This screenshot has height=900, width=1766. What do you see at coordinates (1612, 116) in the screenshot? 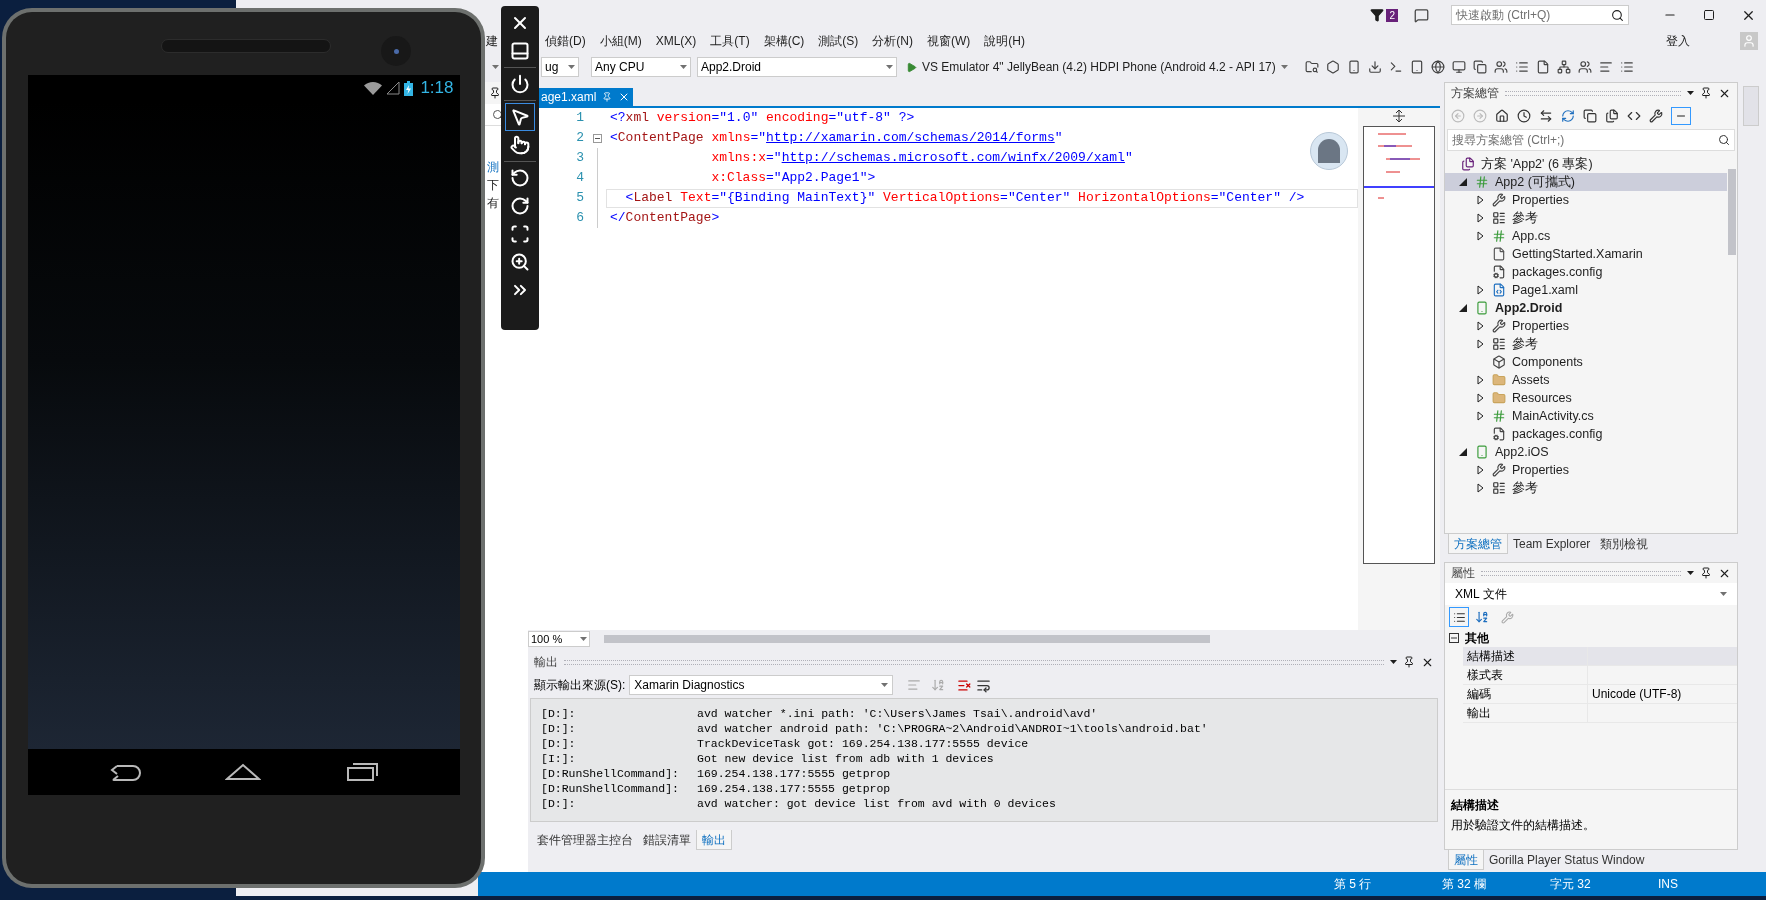
I see `files-icon` at bounding box center [1612, 116].